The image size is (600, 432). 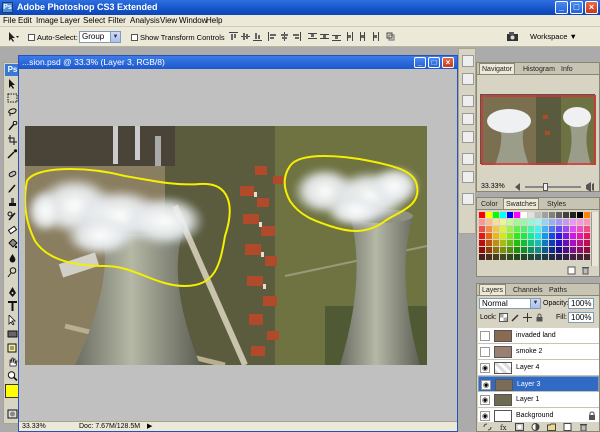 What do you see at coordinates (485, 336) in the screenshot?
I see `visibility-toggle` at bounding box center [485, 336].